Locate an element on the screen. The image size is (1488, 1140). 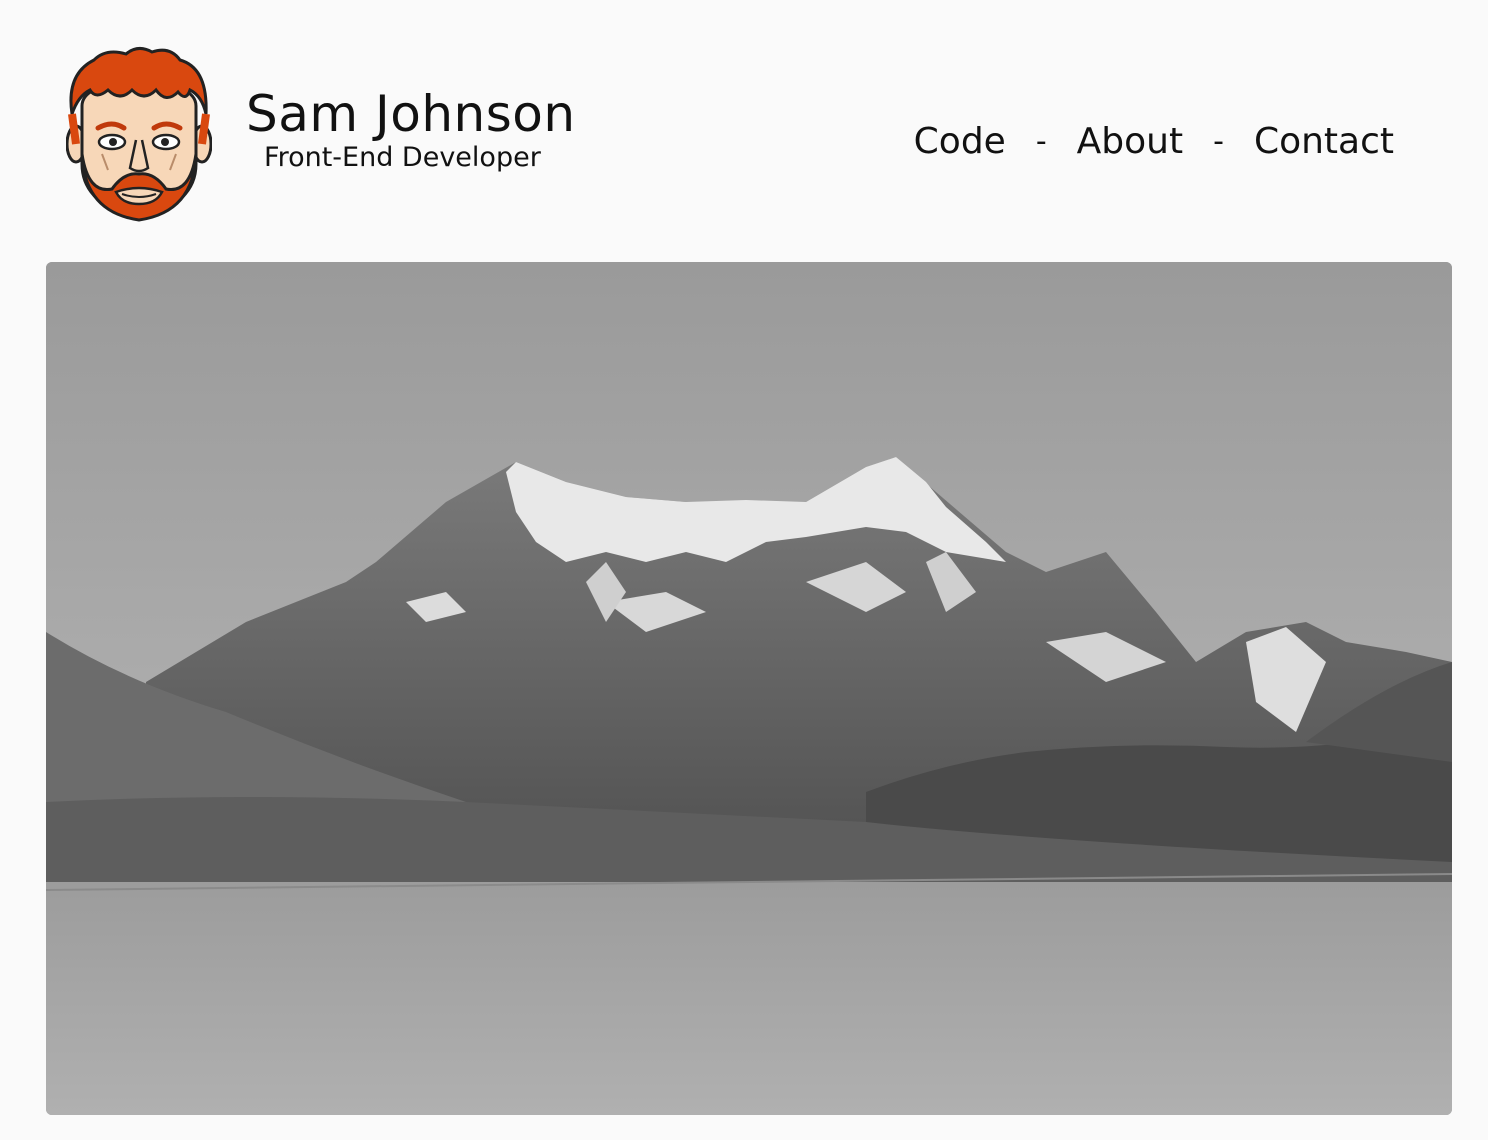
nav-link-code: Code is located at coordinates (960, 142).